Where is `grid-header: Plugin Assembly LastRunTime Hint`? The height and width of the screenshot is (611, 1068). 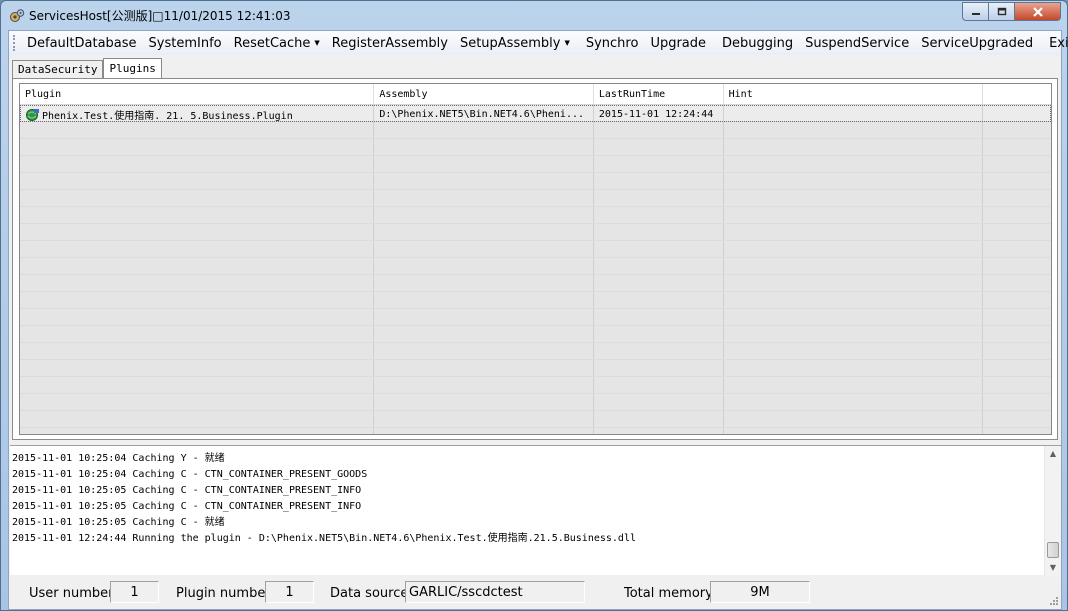 grid-header: Plugin Assembly LastRunTime Hint is located at coordinates (535, 94).